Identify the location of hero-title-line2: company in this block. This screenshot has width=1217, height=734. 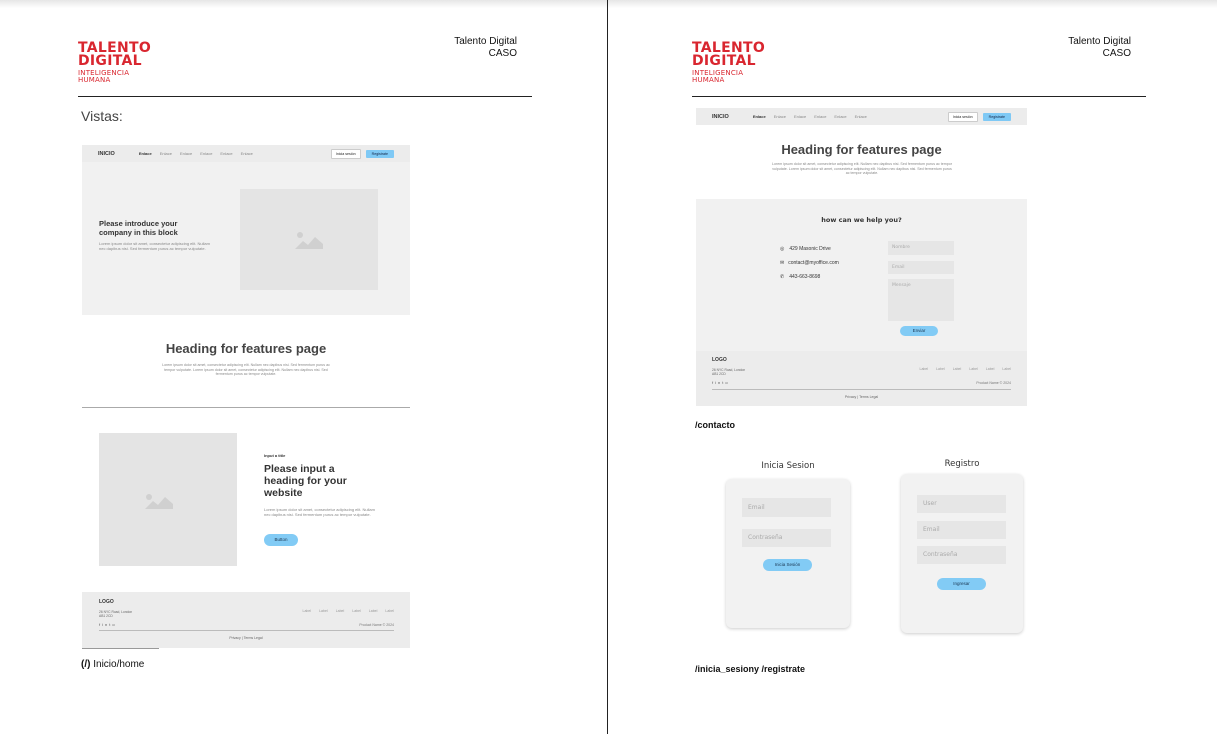
(138, 232).